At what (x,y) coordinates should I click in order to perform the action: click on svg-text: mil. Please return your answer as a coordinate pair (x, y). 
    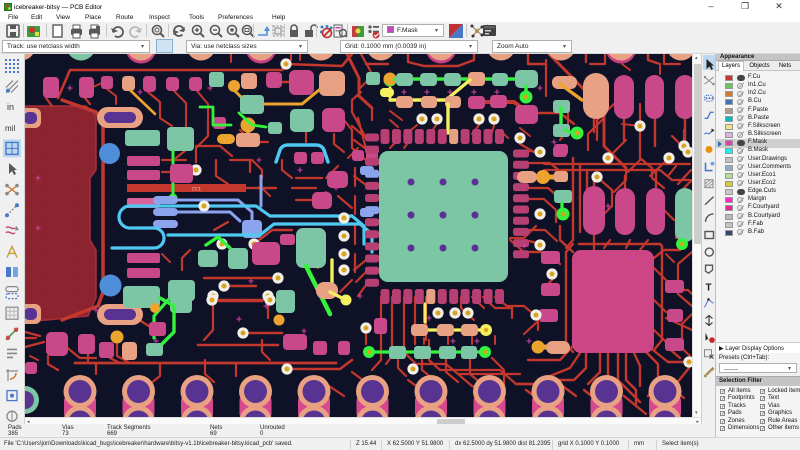
    Looking at the image, I should click on (10, 128).